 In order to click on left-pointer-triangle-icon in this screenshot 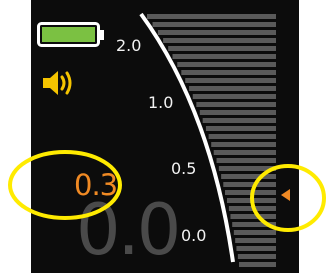, I will do `click(285, 195)`.